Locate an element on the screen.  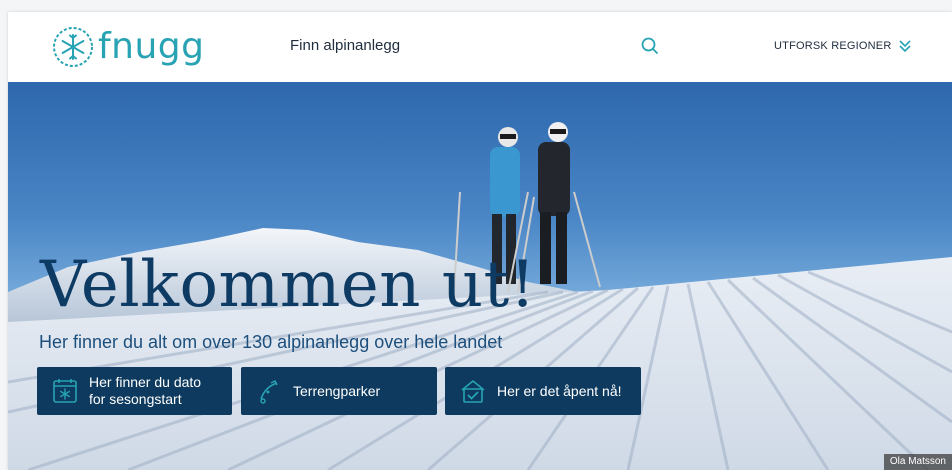
calendar-snowflake-icon is located at coordinates (65, 391).